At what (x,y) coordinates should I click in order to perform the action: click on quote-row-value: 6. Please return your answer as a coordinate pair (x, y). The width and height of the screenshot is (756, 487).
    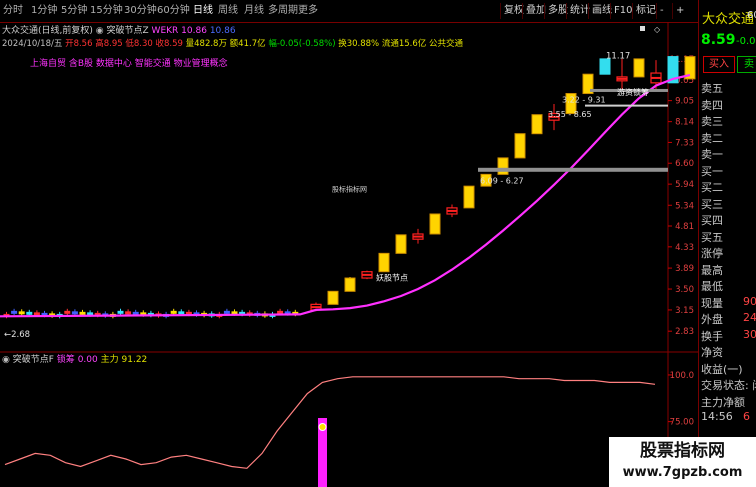
    Looking at the image, I should click on (746, 416).